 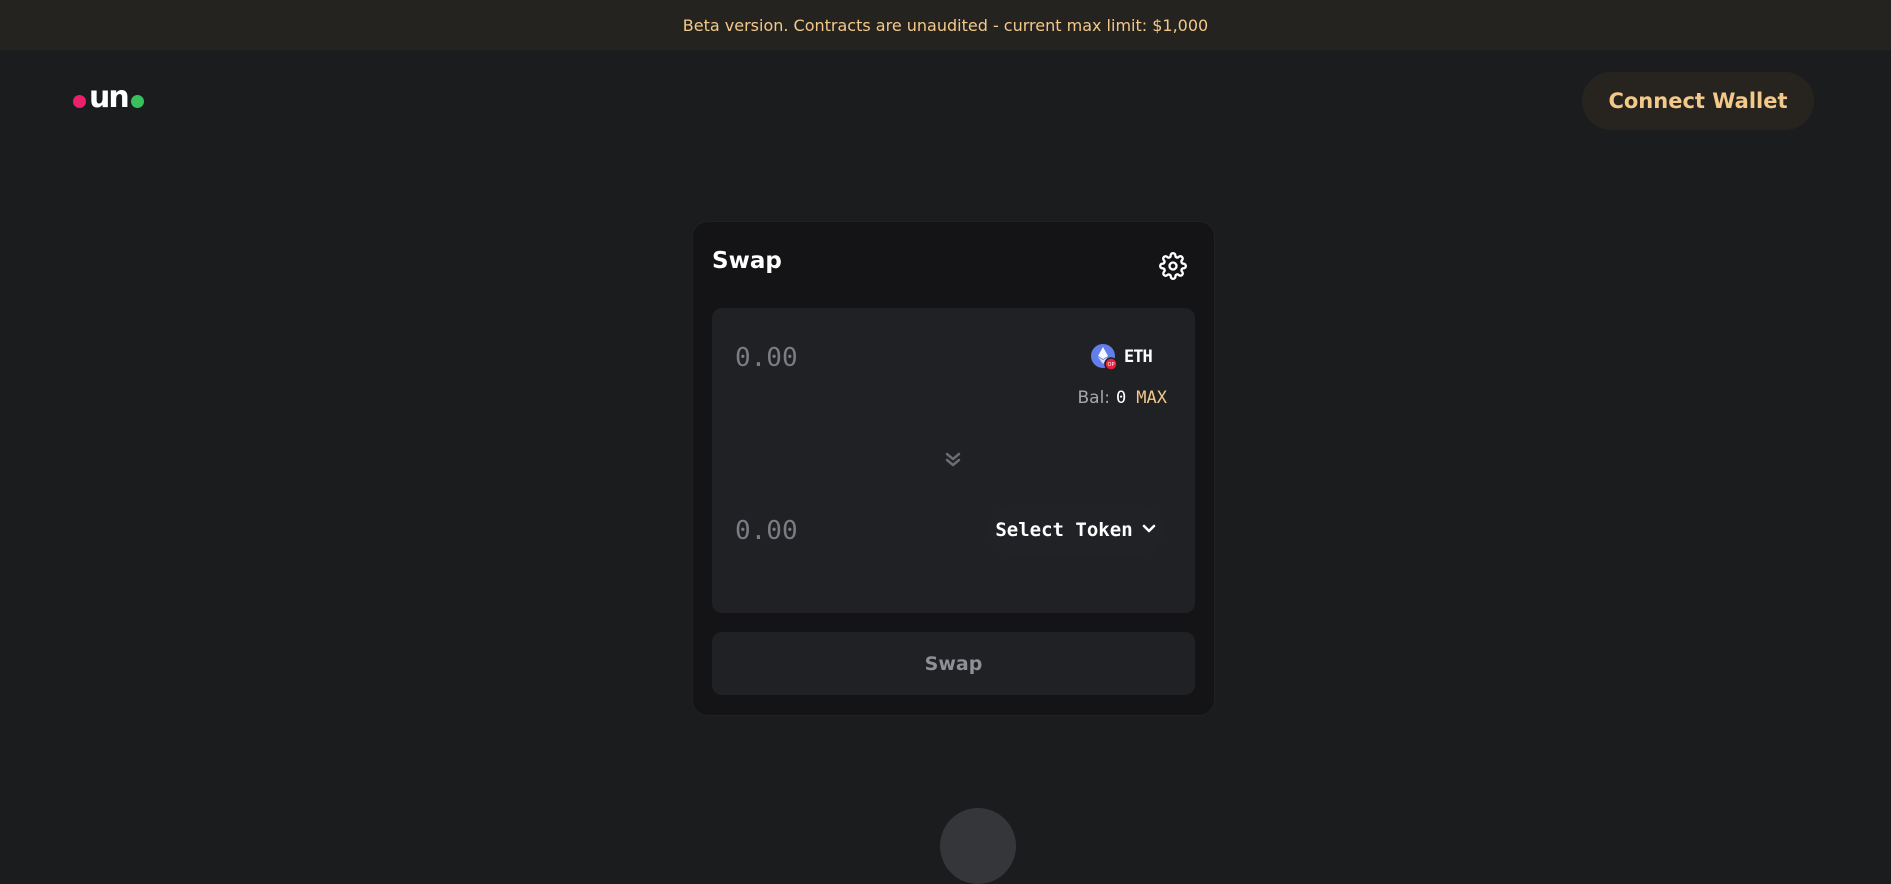 What do you see at coordinates (835, 531) in the screenshot?
I see `to-amount-input` at bounding box center [835, 531].